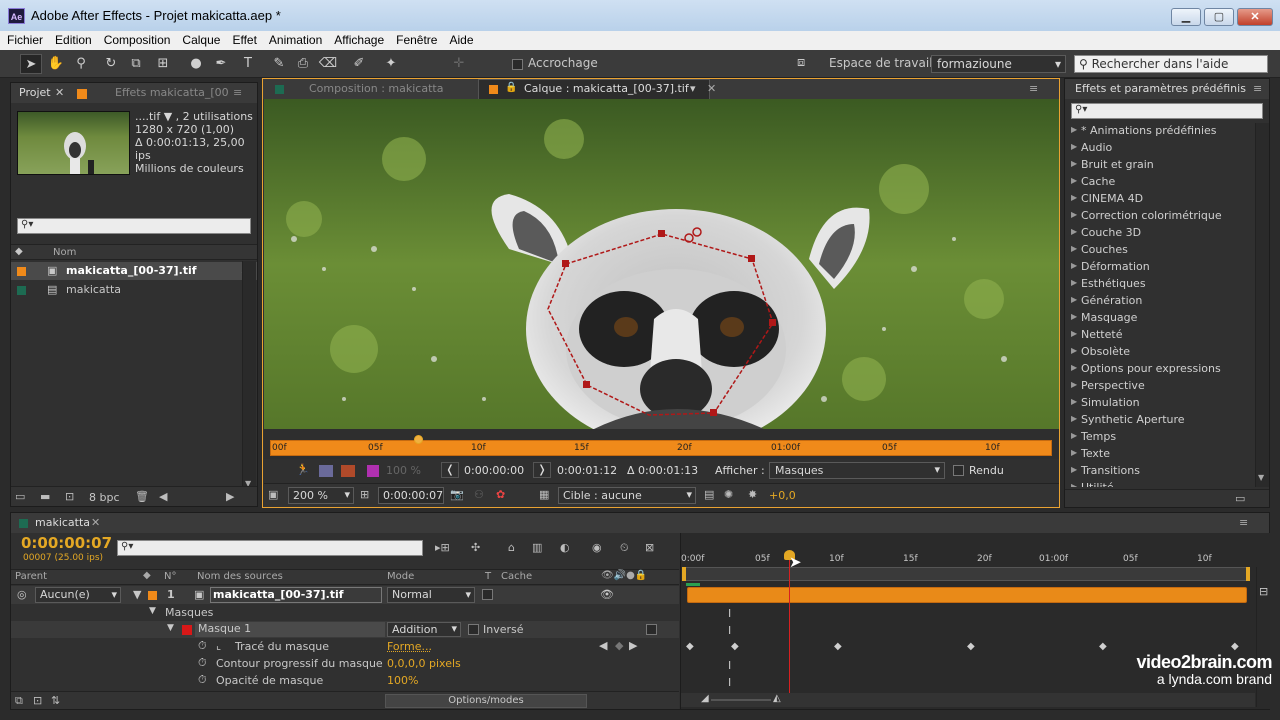  What do you see at coordinates (1159, 483) in the screenshot?
I see `effects-category-item: ▶ Utilité` at bounding box center [1159, 483].